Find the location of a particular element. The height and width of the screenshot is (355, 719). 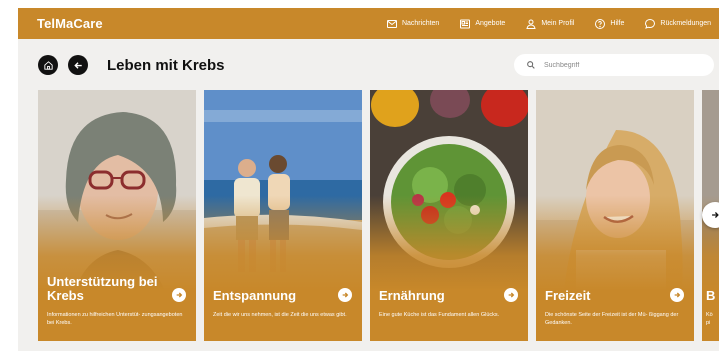

card-title: Unterstützung bei Krebs is located at coordinates (102, 288).